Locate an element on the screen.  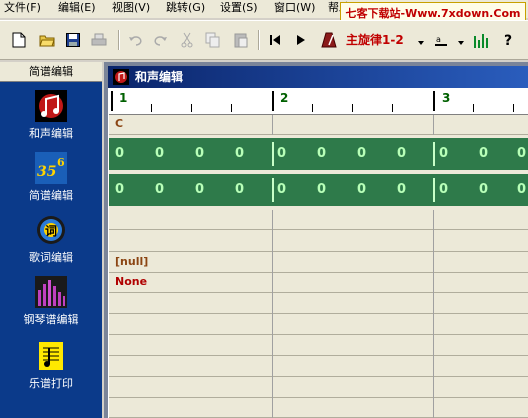
sidebar-item-print-score: 乐谱打印 is located at coordinates (51, 369).